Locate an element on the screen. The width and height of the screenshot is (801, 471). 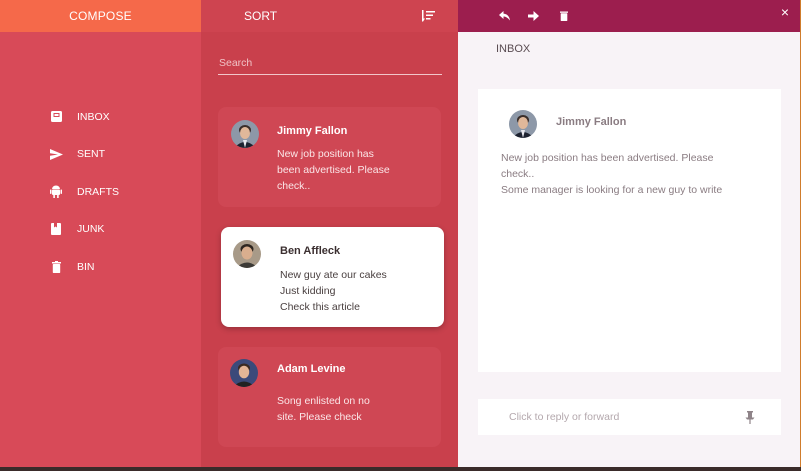
desktop-edge is located at coordinates (400, 469).